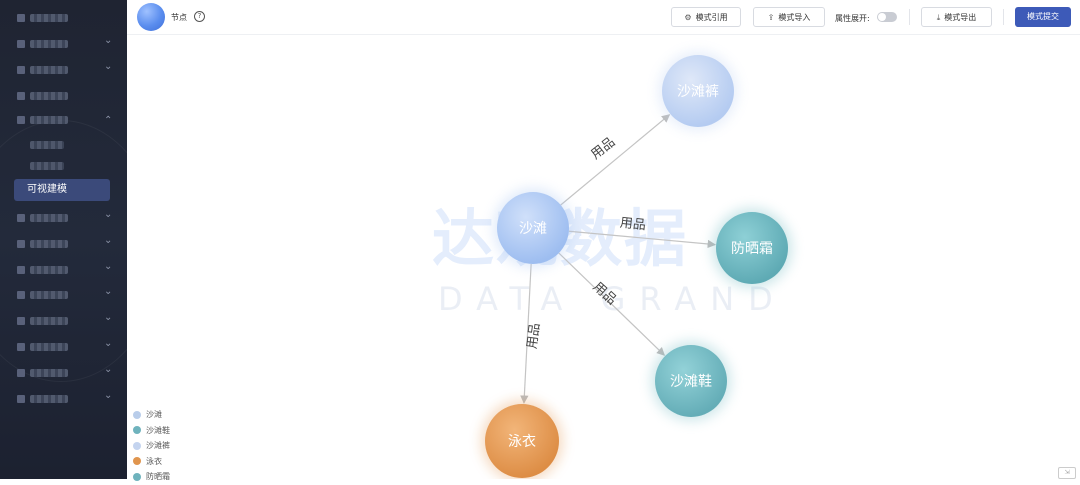  What do you see at coordinates (158, 446) in the screenshot?
I see `legend-label: 沙滩裤` at bounding box center [158, 446].